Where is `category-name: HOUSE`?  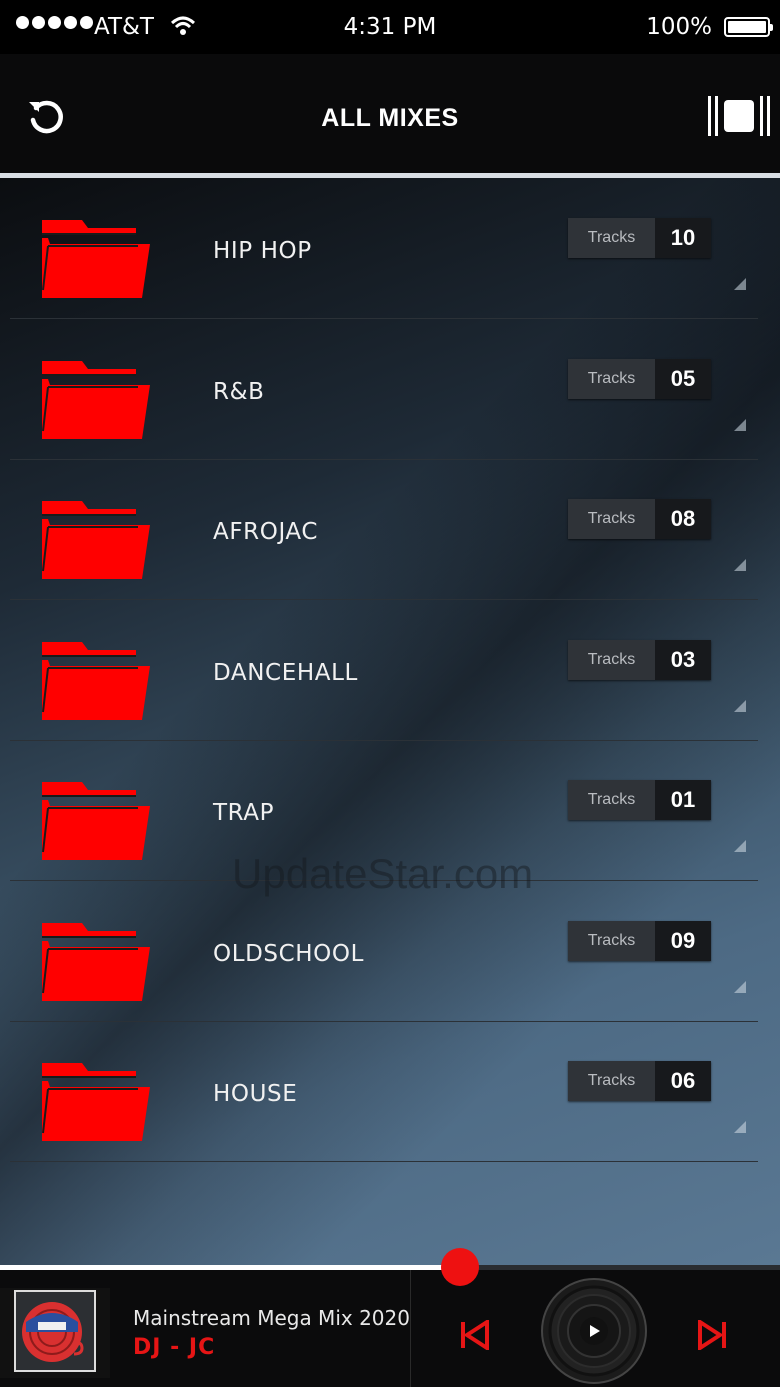 category-name: HOUSE is located at coordinates (255, 1094).